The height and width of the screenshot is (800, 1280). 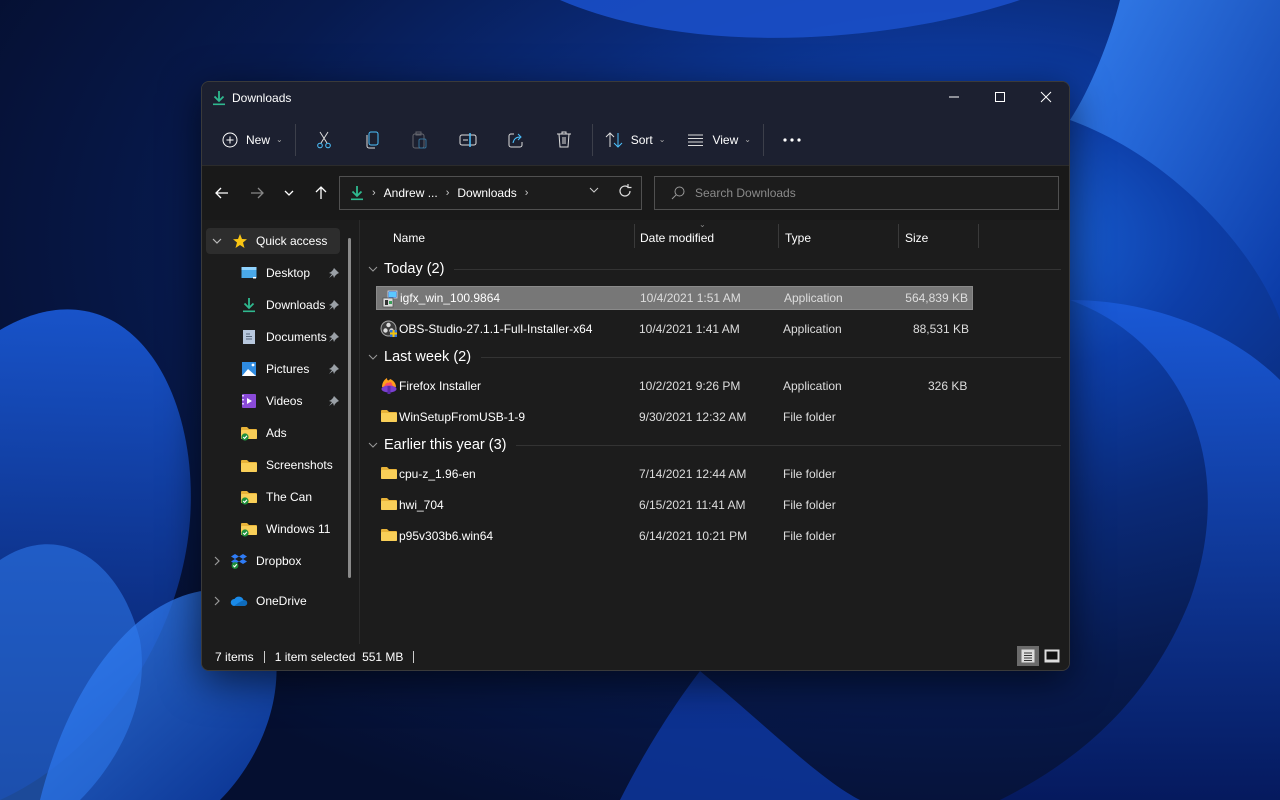 I want to click on maximize-button, so click(x=1000, y=97).